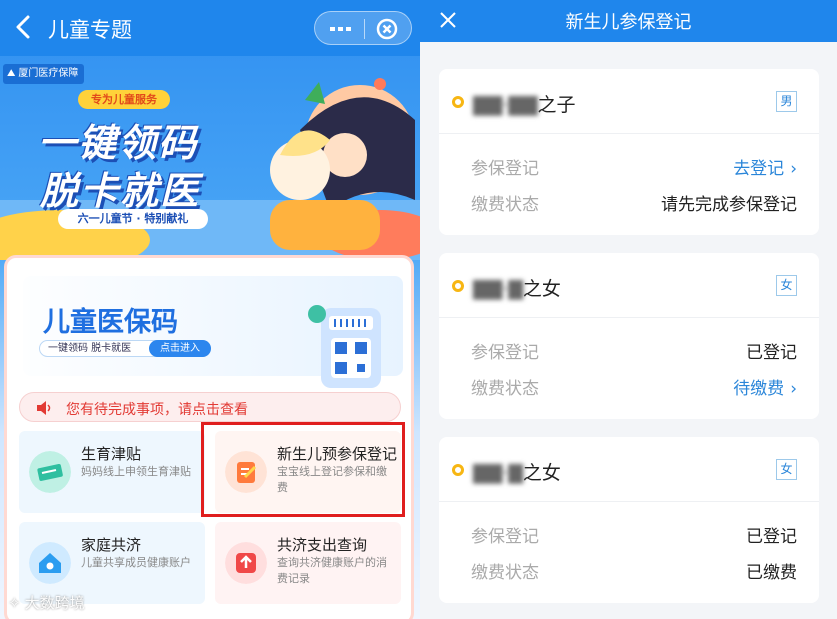 This screenshot has height=619, width=837. What do you see at coordinates (50, 563) in the screenshot?
I see `home-icon` at bounding box center [50, 563].